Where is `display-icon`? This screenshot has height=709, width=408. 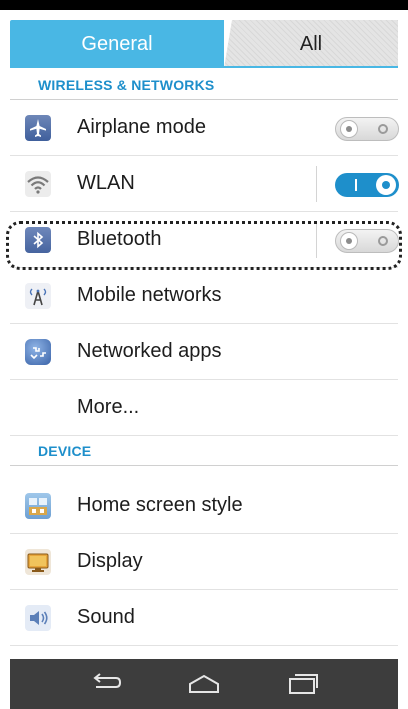
display-icon is located at coordinates (38, 562).